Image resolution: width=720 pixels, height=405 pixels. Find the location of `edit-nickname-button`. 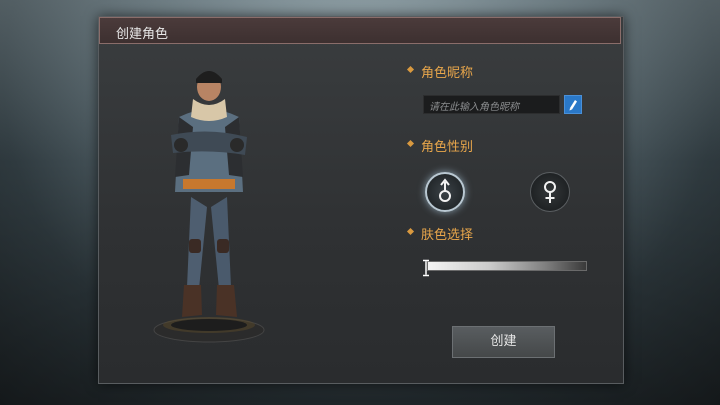

edit-nickname-button is located at coordinates (573, 104).